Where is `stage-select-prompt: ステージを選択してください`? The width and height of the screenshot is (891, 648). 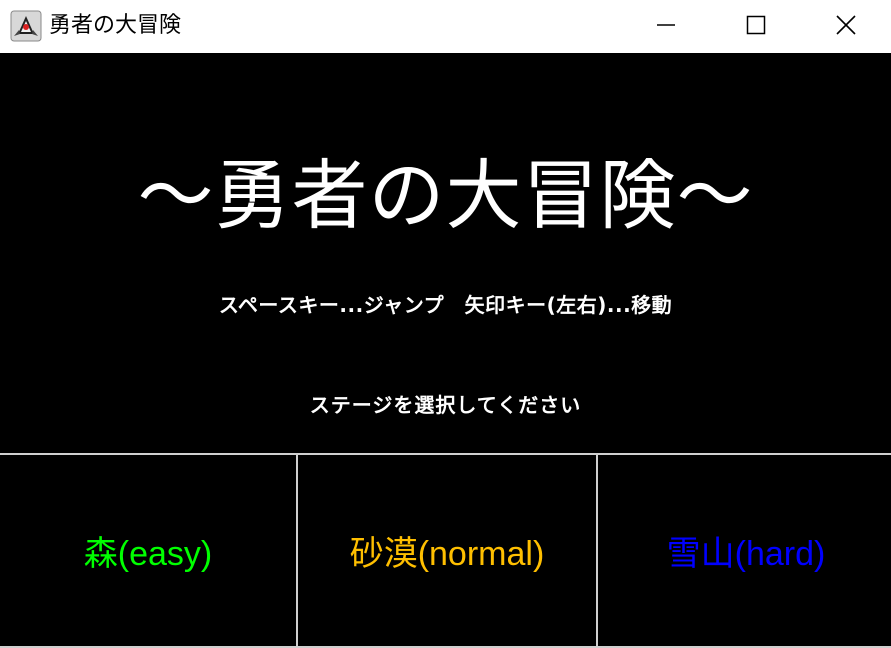 stage-select-prompt: ステージを選択してください is located at coordinates (445, 405).